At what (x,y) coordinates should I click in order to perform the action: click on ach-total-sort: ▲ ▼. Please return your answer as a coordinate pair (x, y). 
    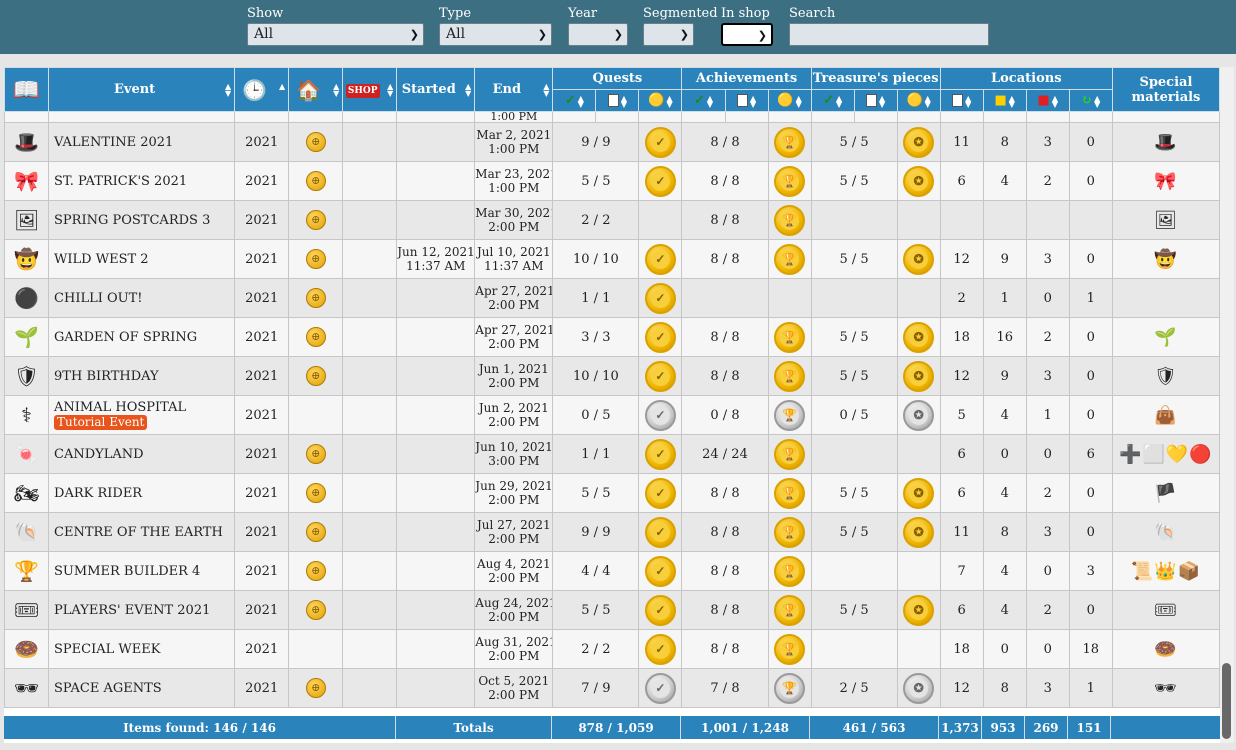
    Looking at the image, I should click on (746, 100).